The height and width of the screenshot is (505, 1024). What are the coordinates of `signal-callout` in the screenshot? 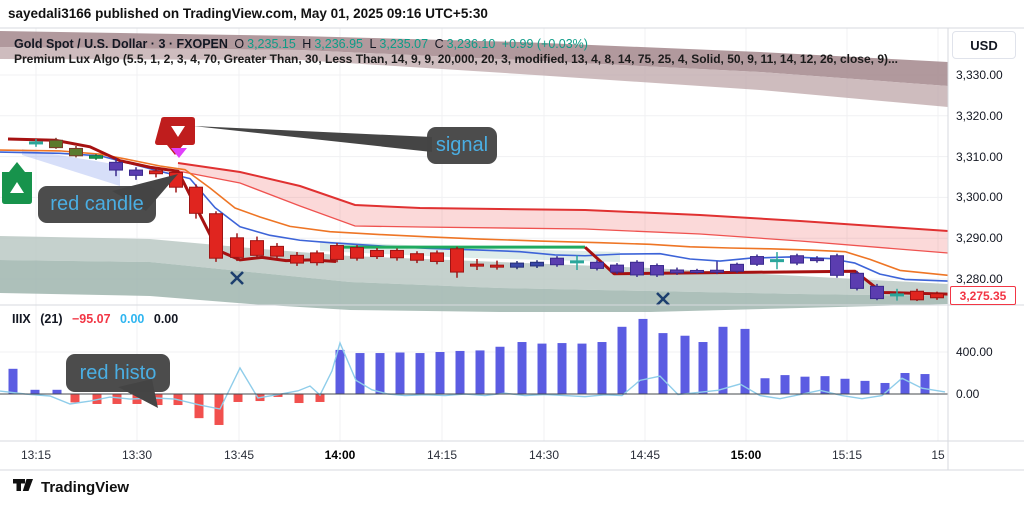 It's located at (312, 139).